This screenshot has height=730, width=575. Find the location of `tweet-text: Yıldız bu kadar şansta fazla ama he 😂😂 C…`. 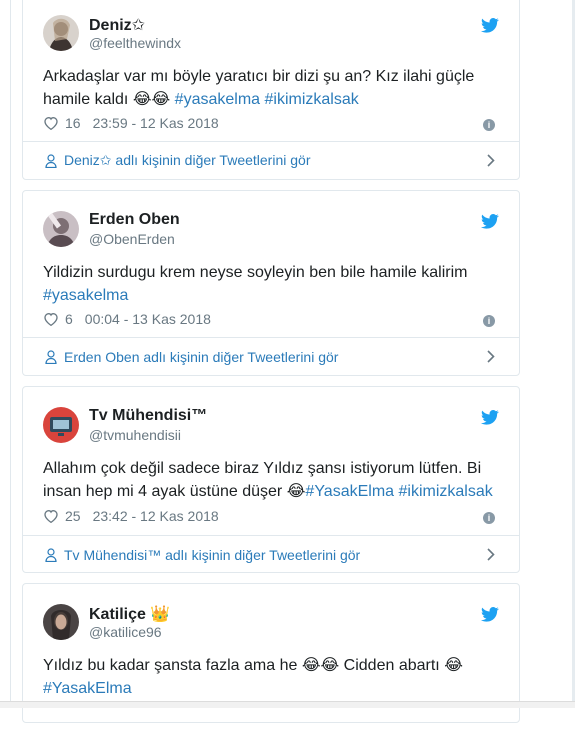

tweet-text: Yıldız bu kadar şansta fazla ama he 😂😂 C… is located at coordinates (253, 677).